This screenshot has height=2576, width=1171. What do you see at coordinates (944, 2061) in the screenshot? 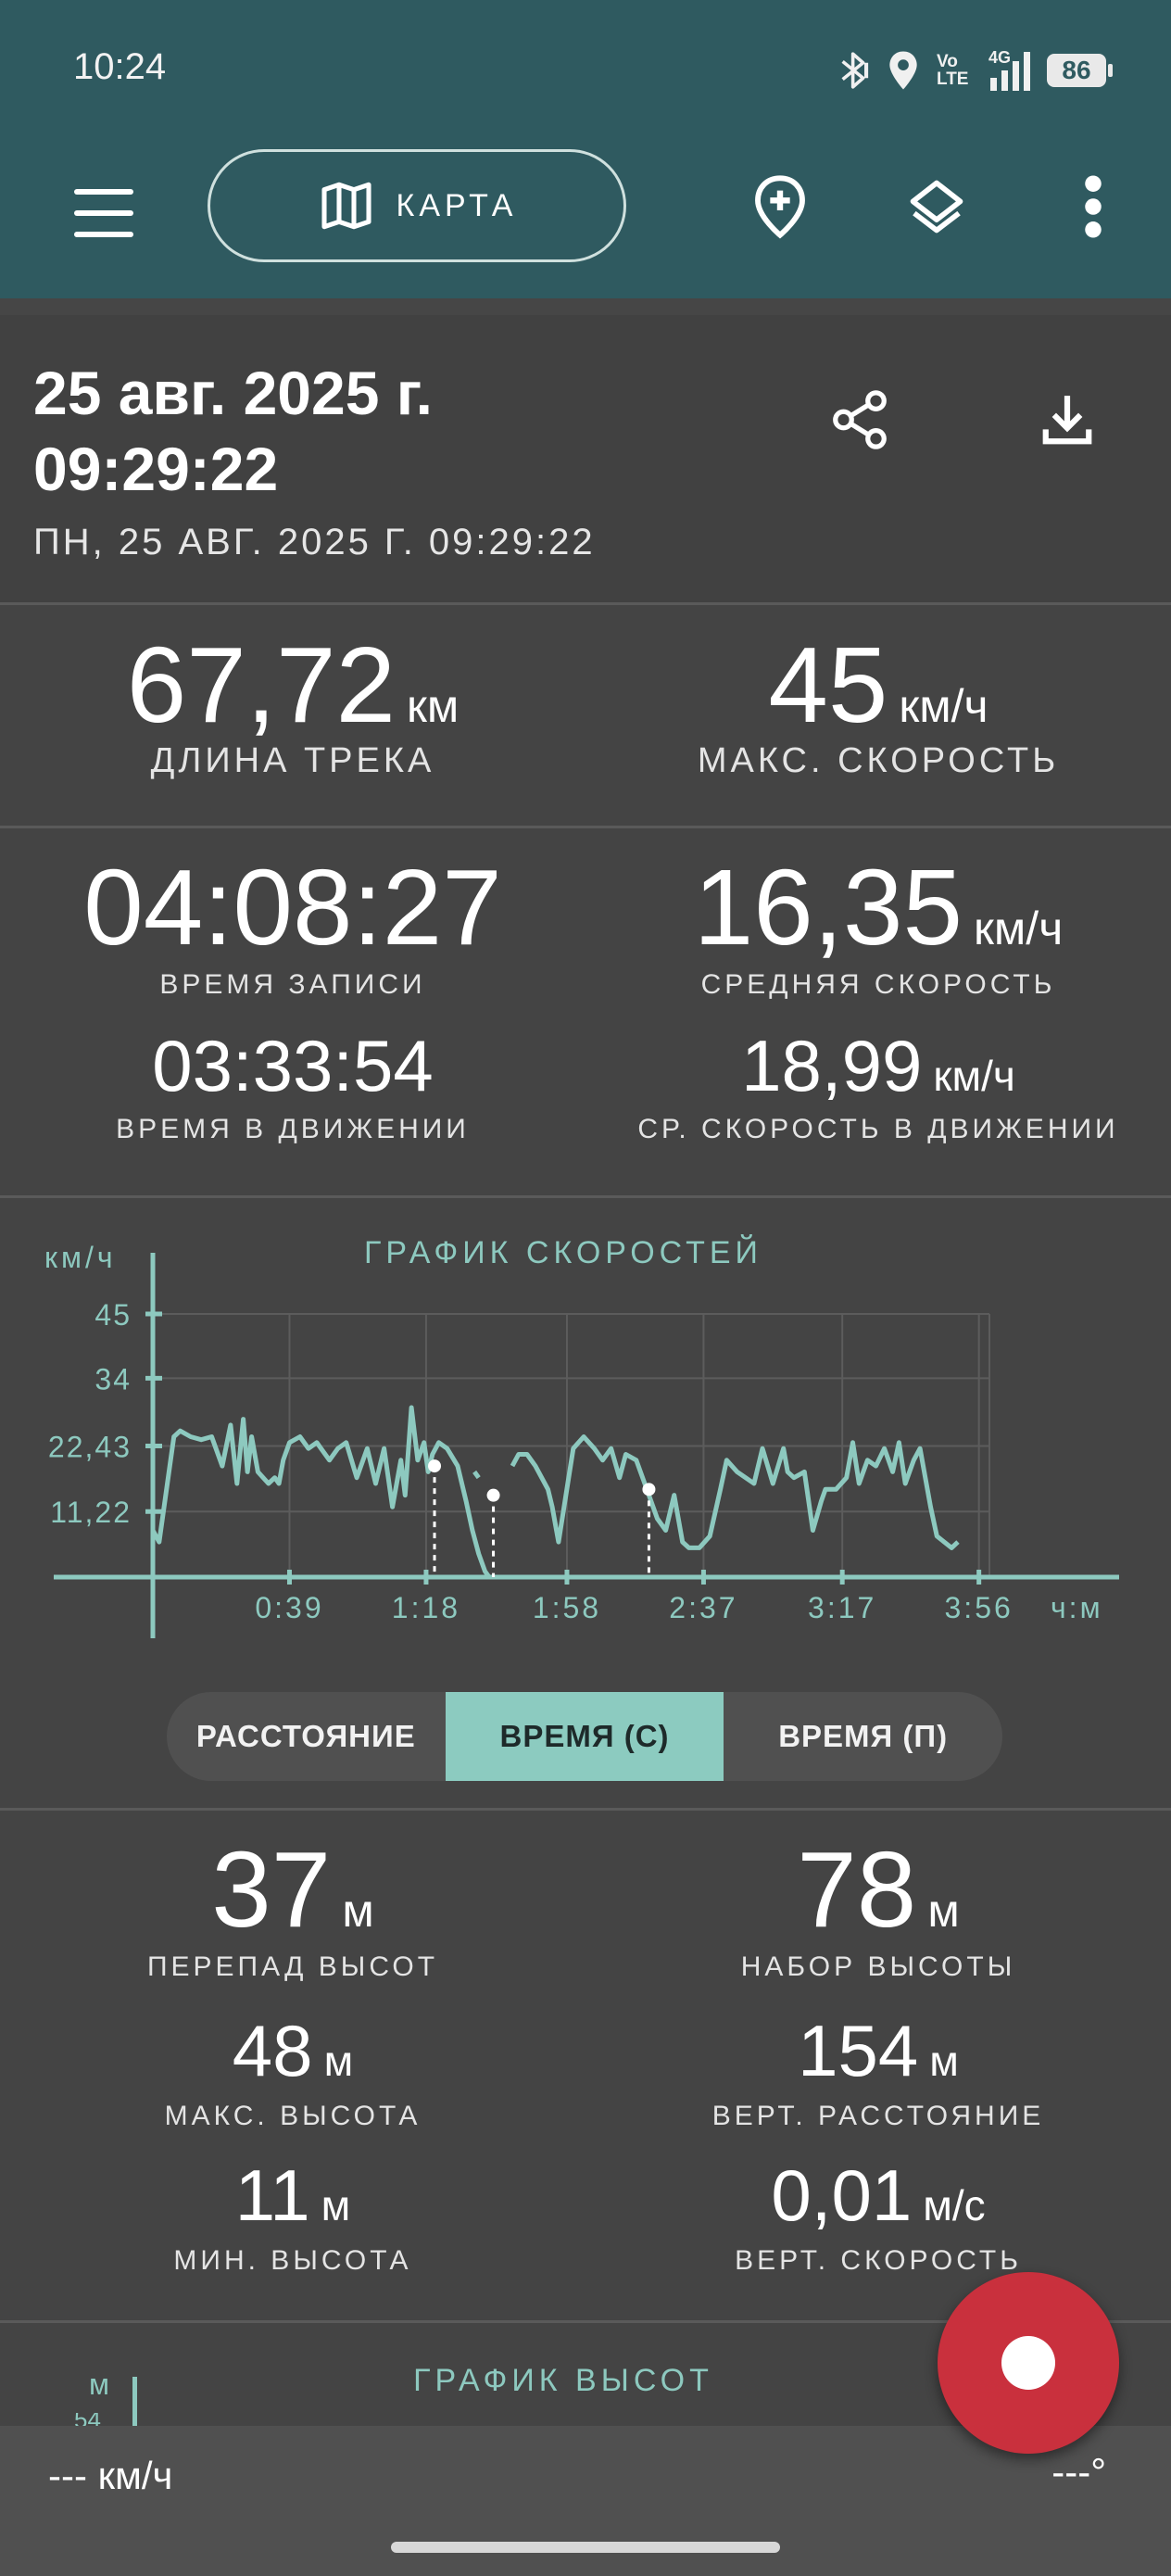
I see `vert-dist-unit: м` at bounding box center [944, 2061].